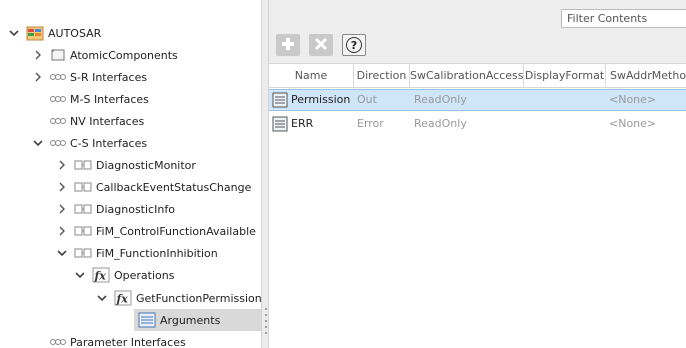  Describe the element at coordinates (107, 121) in the screenshot. I see `tree-item-label: NV Interfaces` at that location.